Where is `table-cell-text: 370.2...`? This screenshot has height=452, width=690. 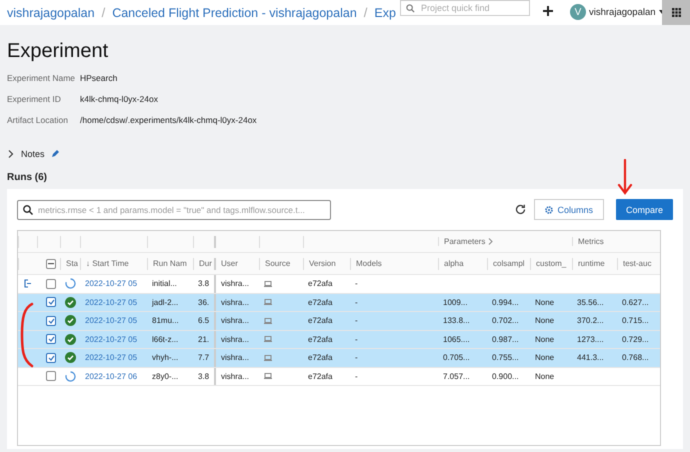 table-cell-text: 370.2... is located at coordinates (590, 321).